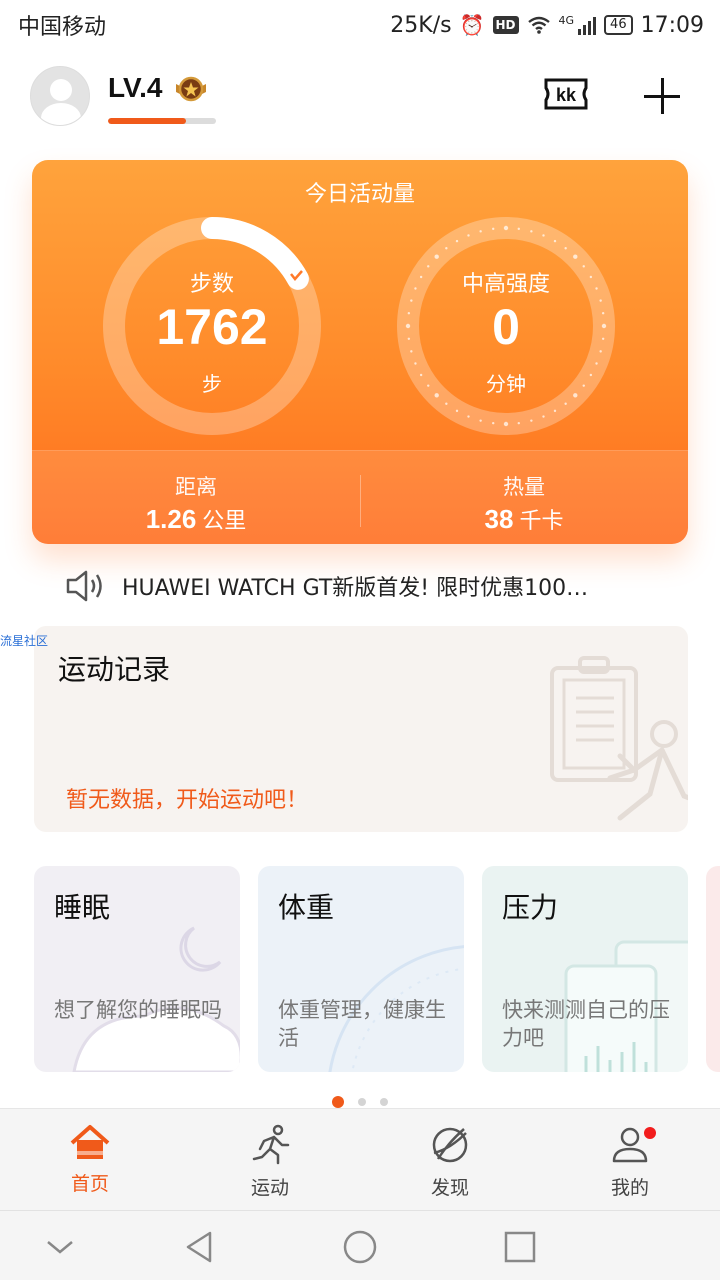 The image size is (720, 1280). What do you see at coordinates (362, 1024) in the screenshot?
I see `weight-desc: 体重管理，健康生活` at bounding box center [362, 1024].